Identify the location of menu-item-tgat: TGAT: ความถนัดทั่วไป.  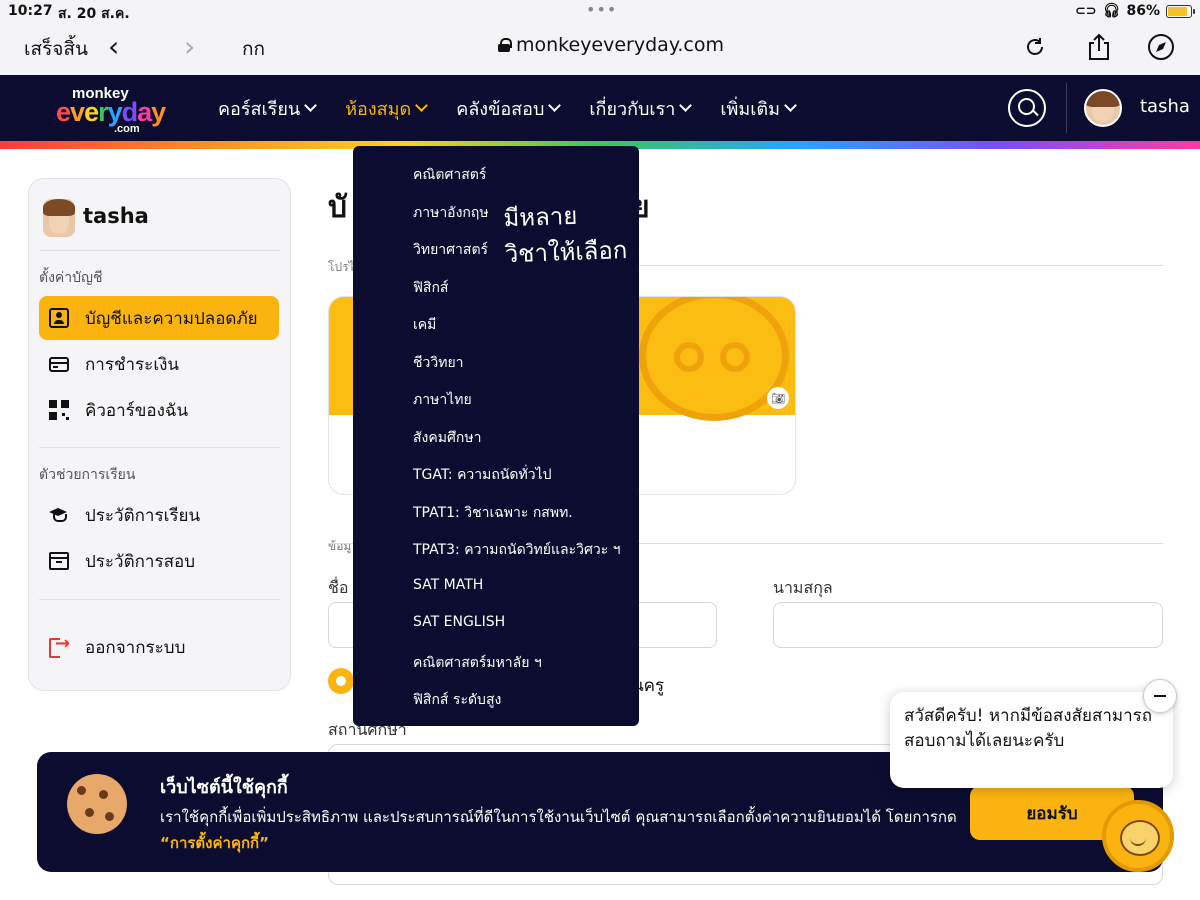
(482, 475).